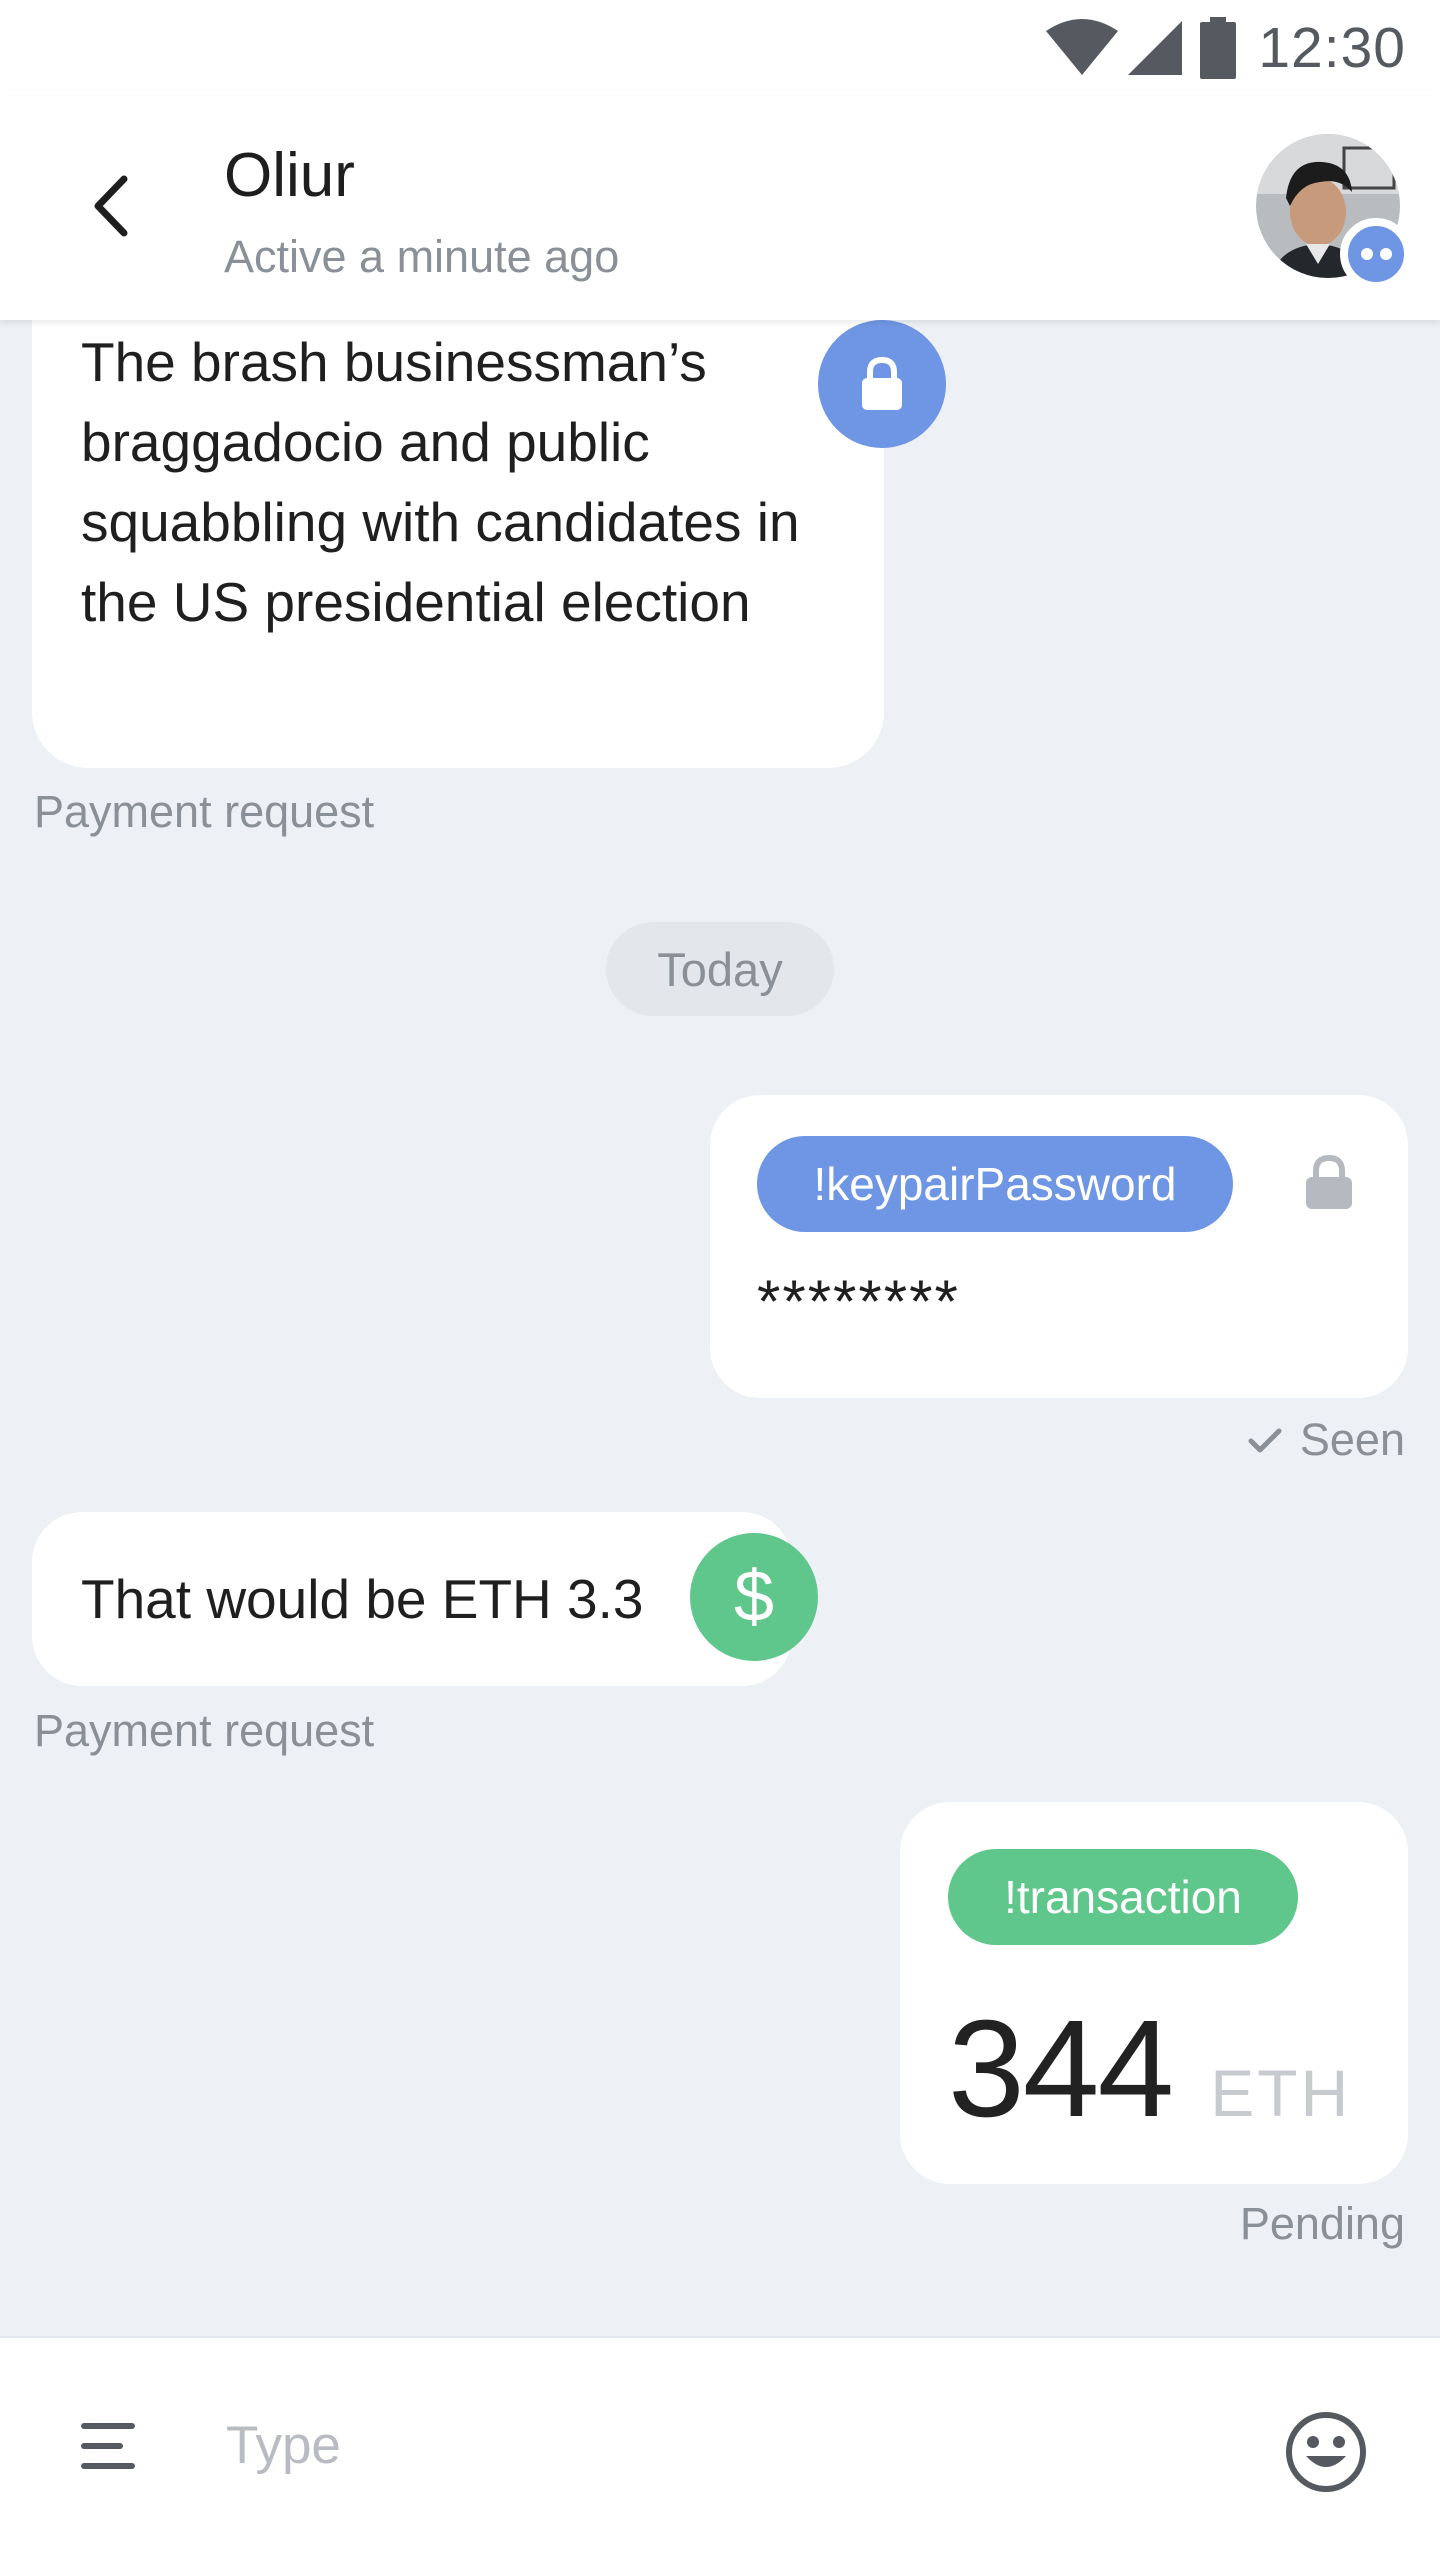 This screenshot has width=1440, height=2562. What do you see at coordinates (1334, 212) in the screenshot?
I see `avatar` at bounding box center [1334, 212].